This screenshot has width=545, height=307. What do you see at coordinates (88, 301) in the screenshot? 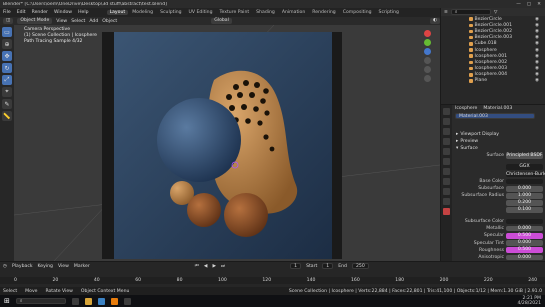
I see `file-explorer-icon` at bounding box center [88, 301].